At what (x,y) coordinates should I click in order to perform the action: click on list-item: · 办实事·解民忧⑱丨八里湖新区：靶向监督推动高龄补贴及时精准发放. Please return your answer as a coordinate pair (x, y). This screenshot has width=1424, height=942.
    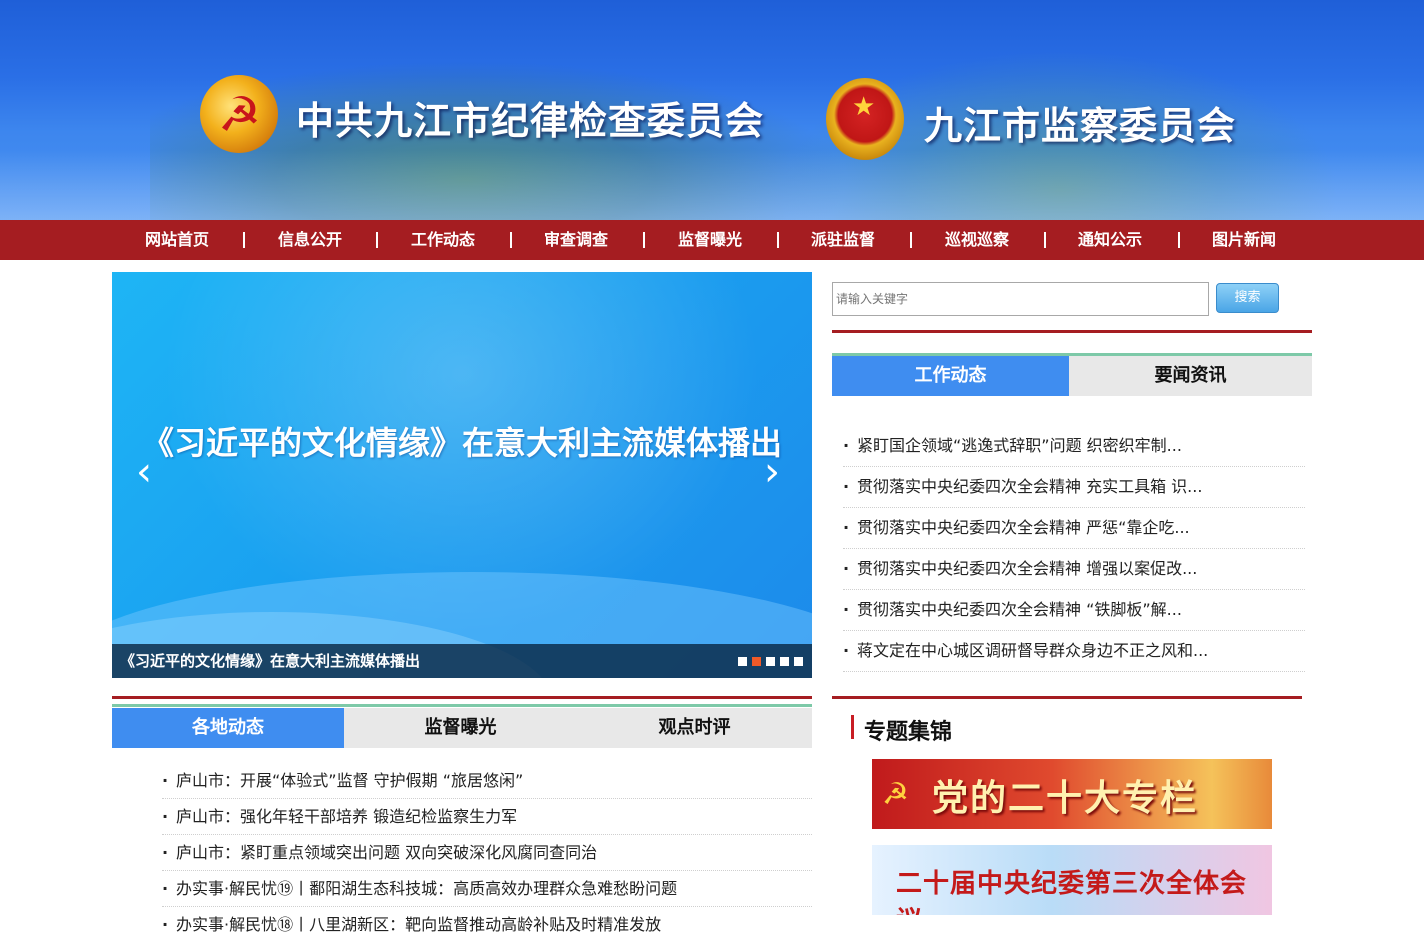
    Looking at the image, I should click on (487, 921).